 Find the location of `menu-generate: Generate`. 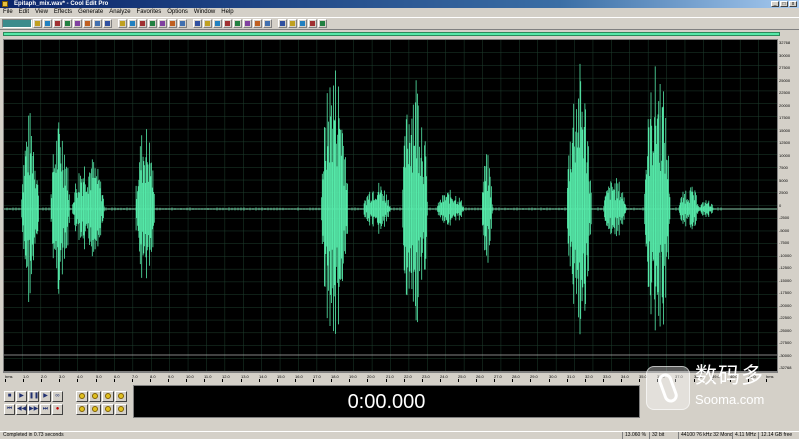

menu-generate: Generate is located at coordinates (90, 12).